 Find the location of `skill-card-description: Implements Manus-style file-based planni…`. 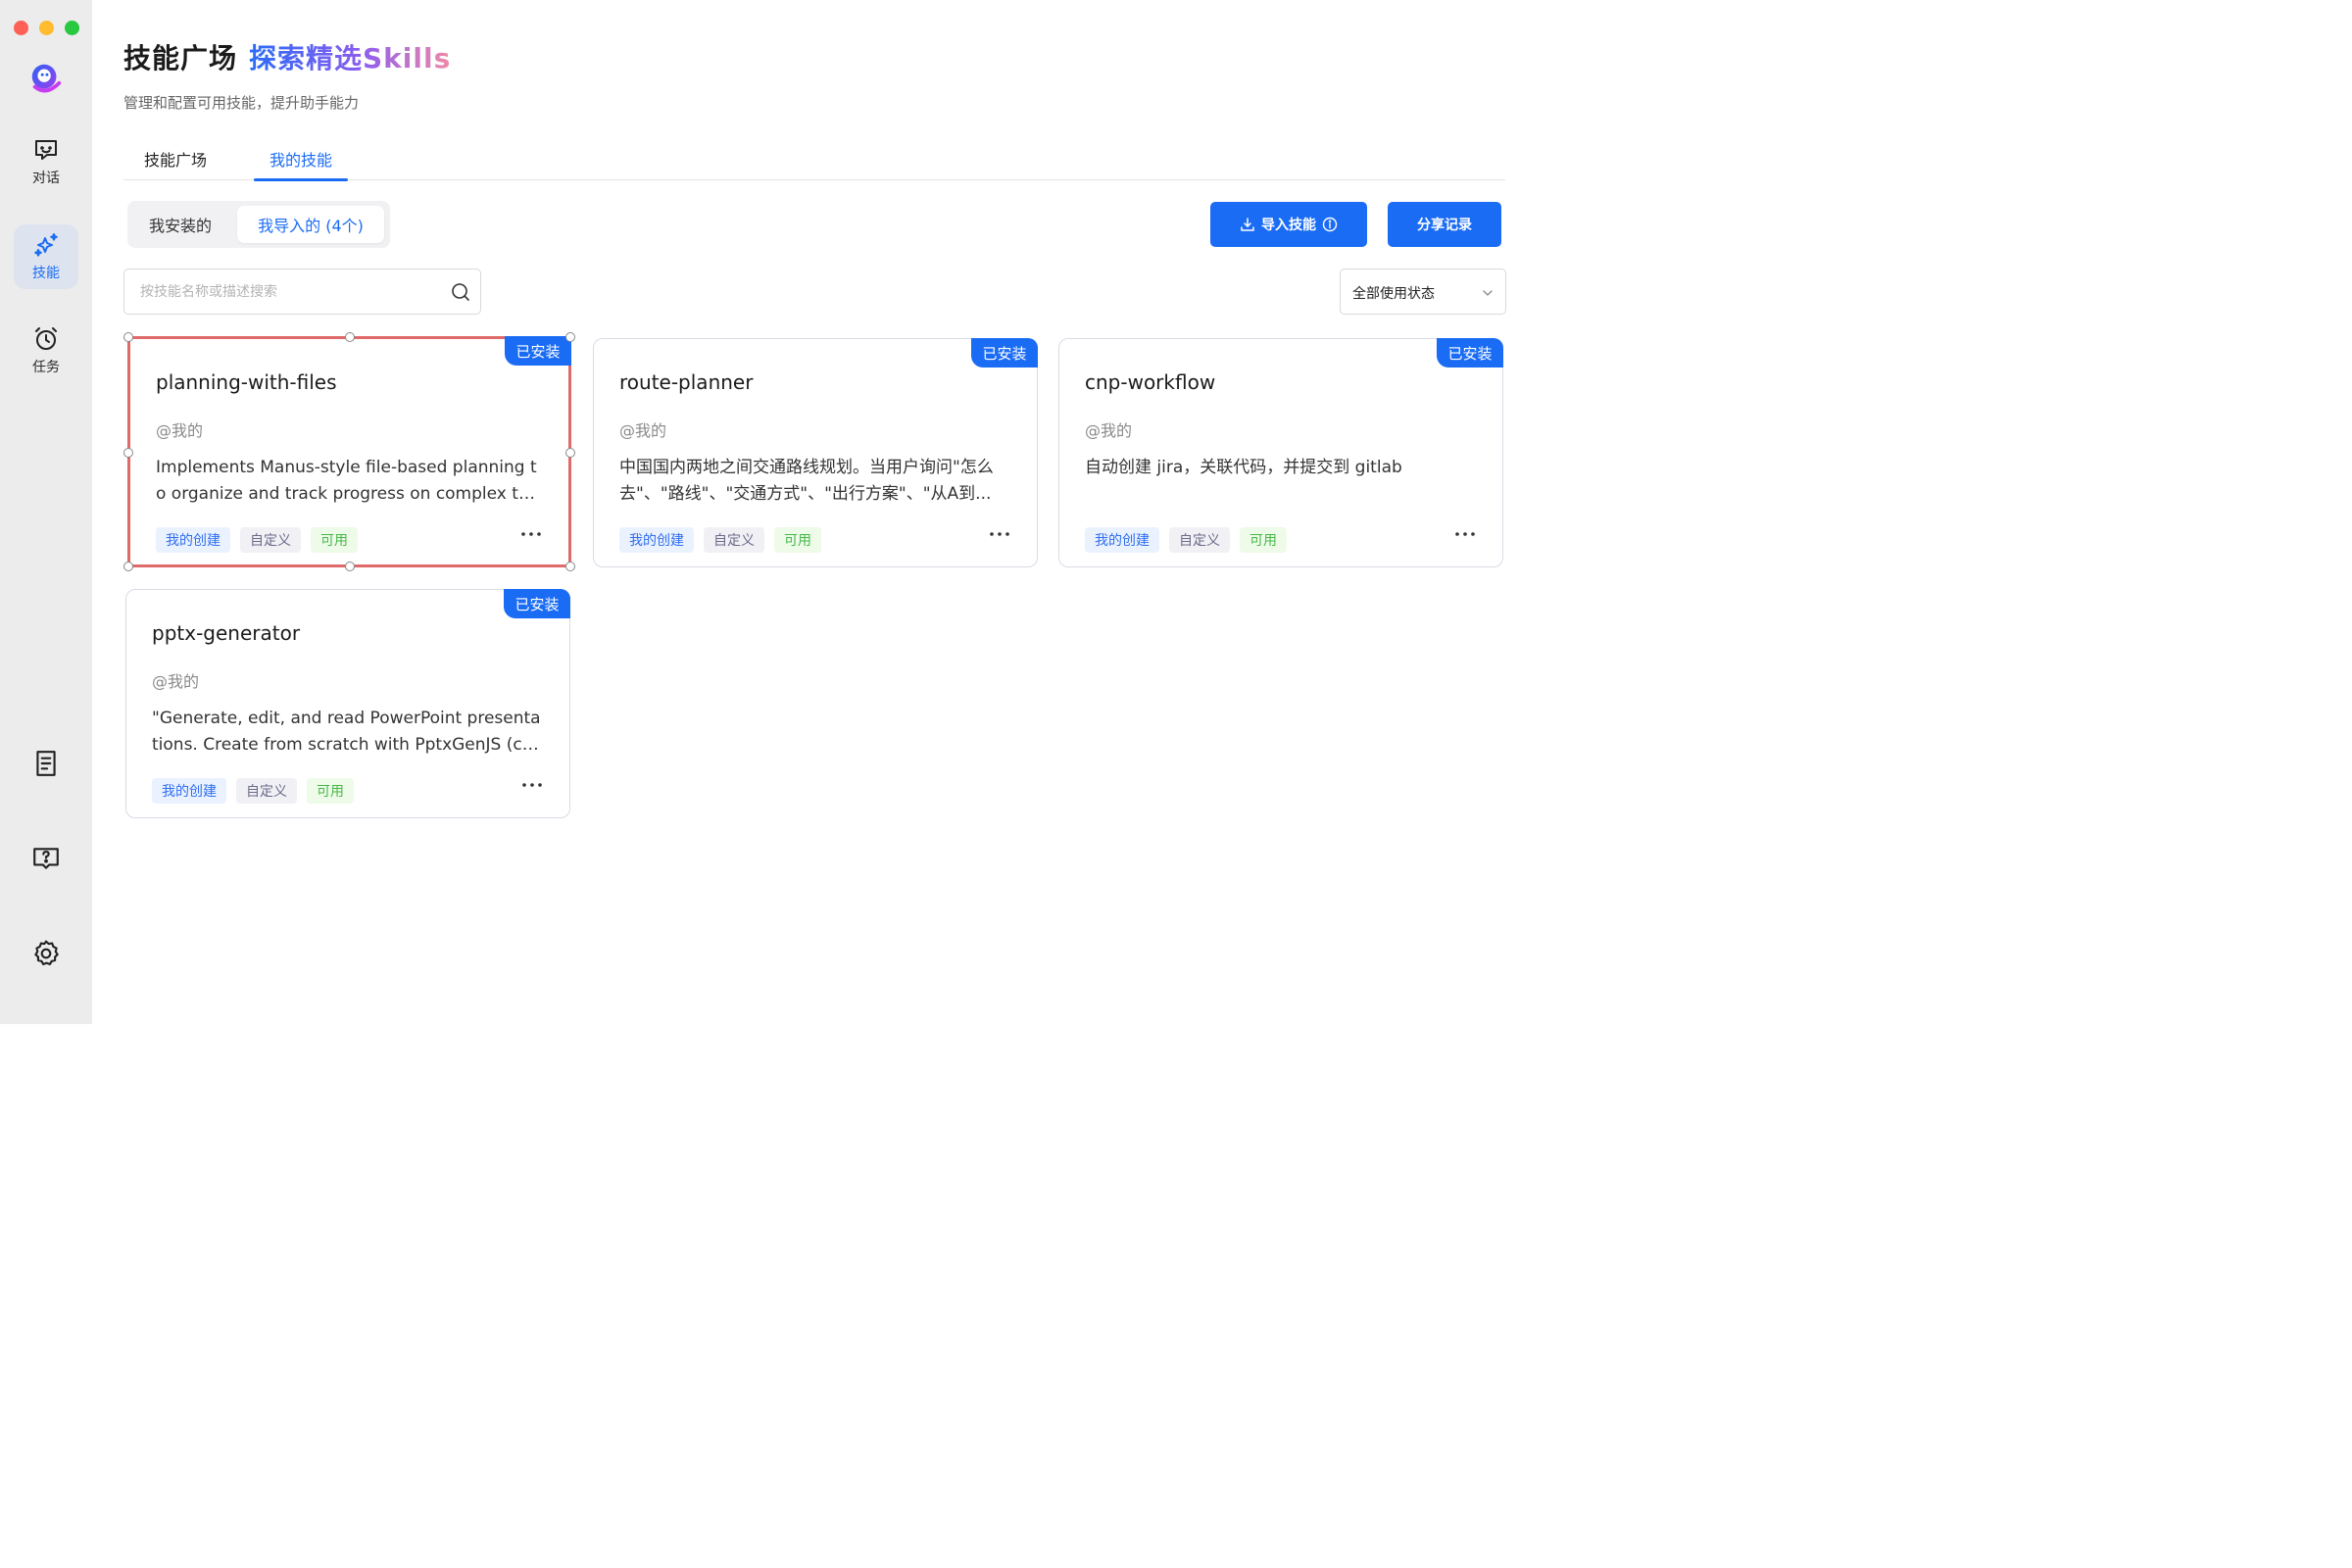

skill-card-description: Implements Manus-style file-based planni… is located at coordinates (347, 481).